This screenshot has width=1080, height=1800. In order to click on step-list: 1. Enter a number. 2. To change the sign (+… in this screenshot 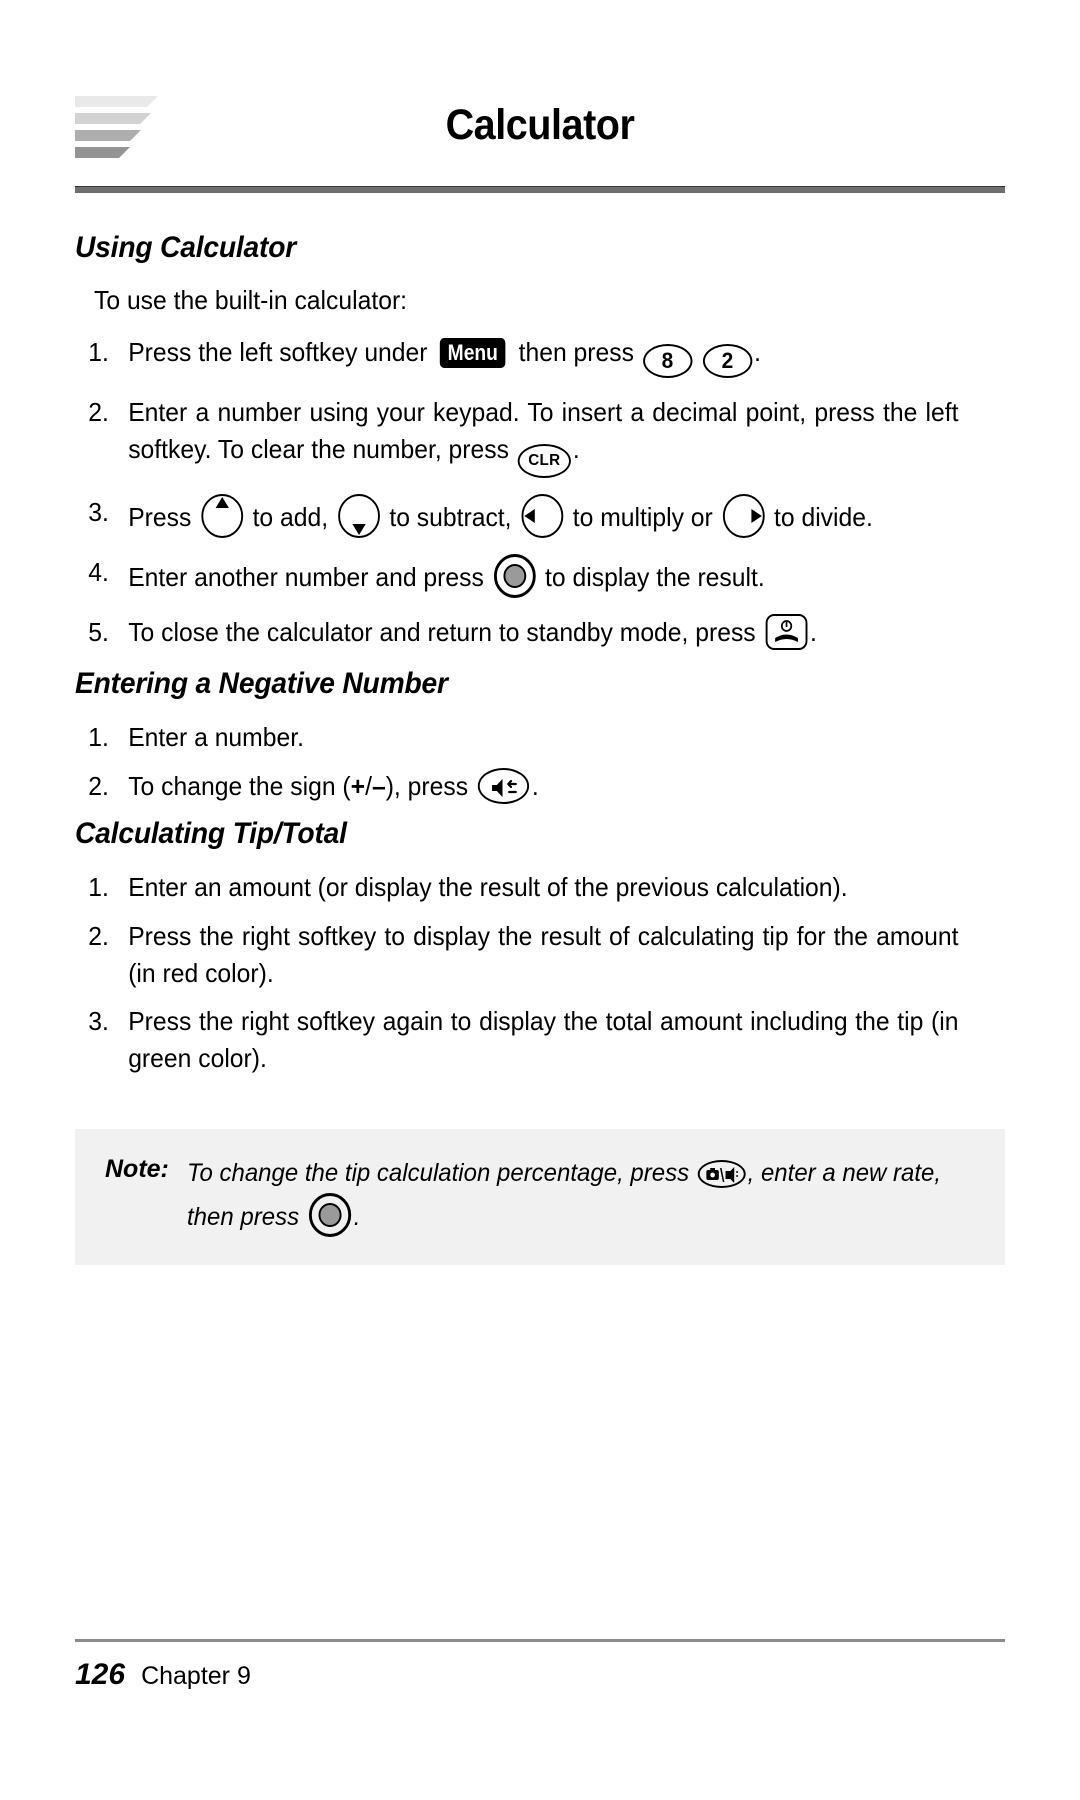, I will do `click(540, 762)`.